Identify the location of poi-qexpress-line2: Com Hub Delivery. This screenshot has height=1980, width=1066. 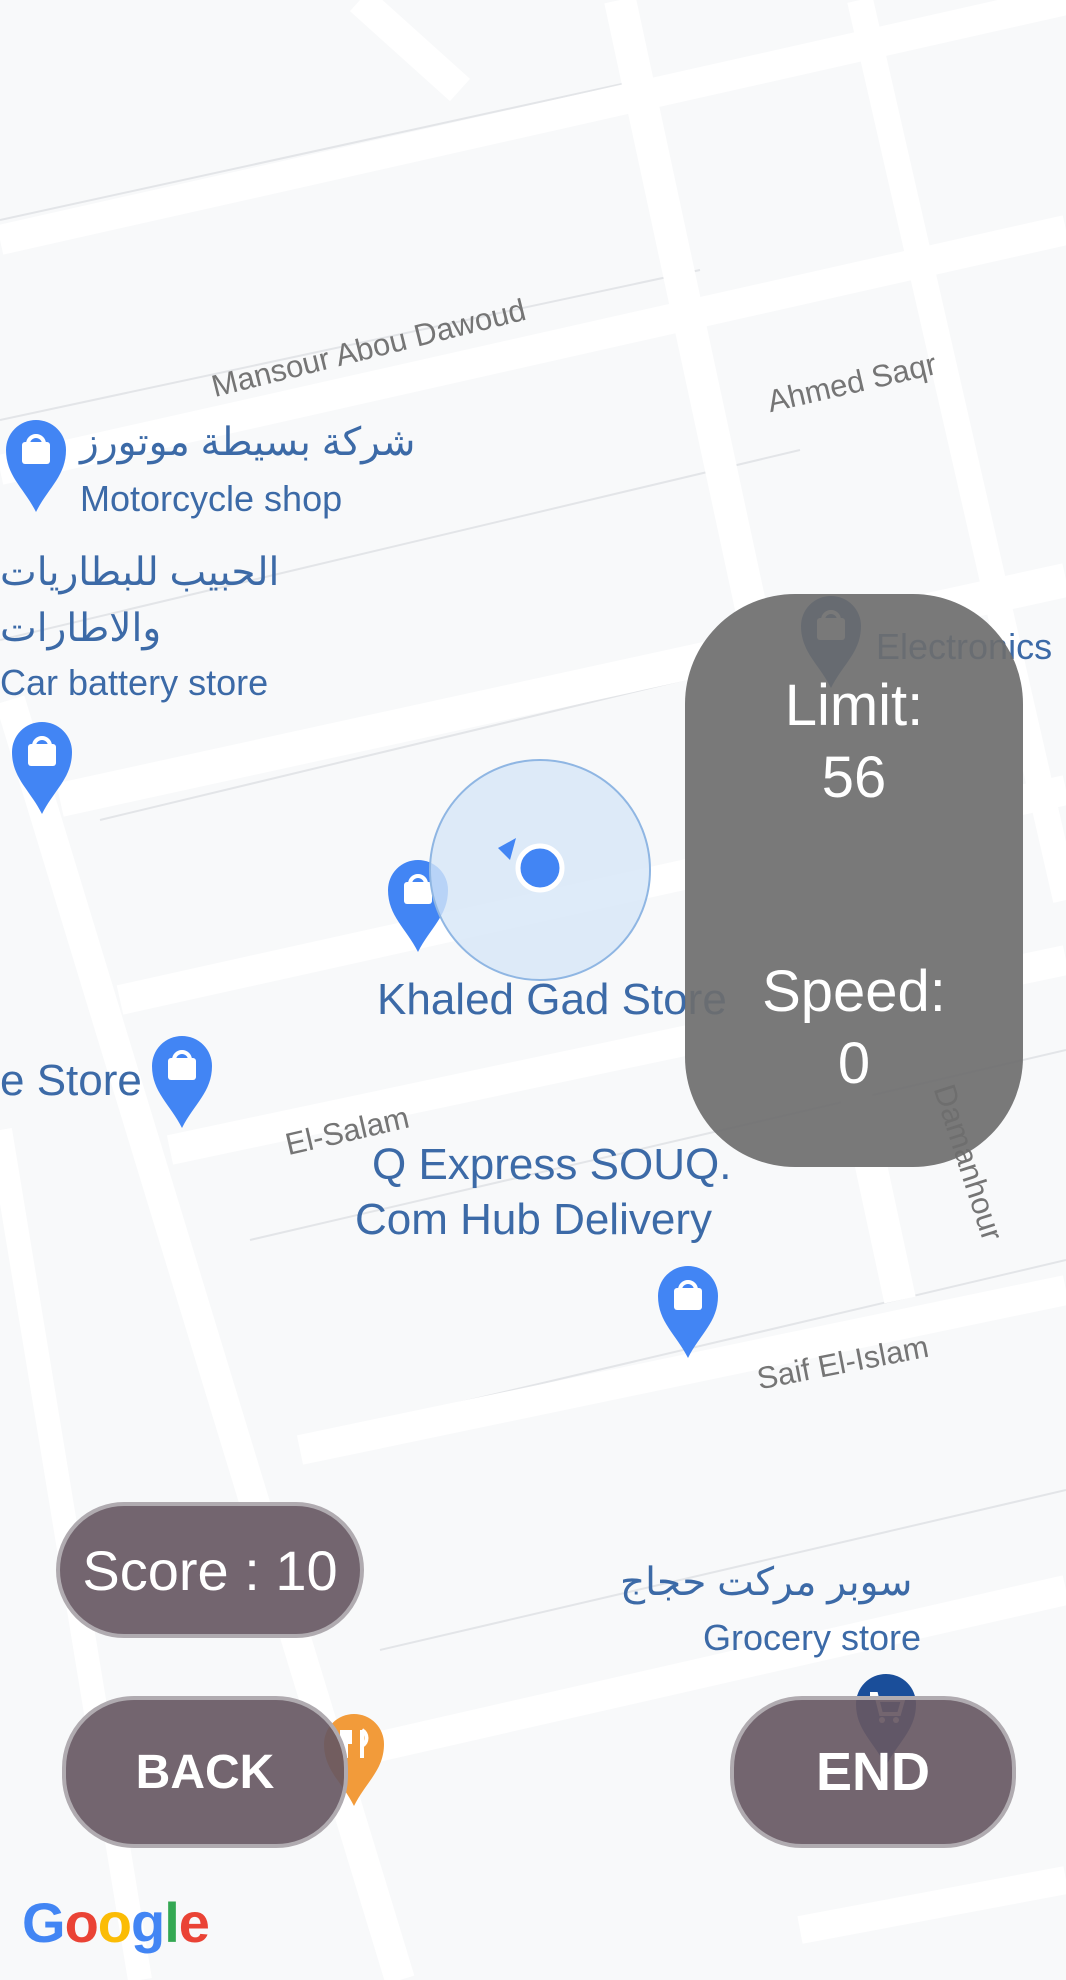
(533, 1220).